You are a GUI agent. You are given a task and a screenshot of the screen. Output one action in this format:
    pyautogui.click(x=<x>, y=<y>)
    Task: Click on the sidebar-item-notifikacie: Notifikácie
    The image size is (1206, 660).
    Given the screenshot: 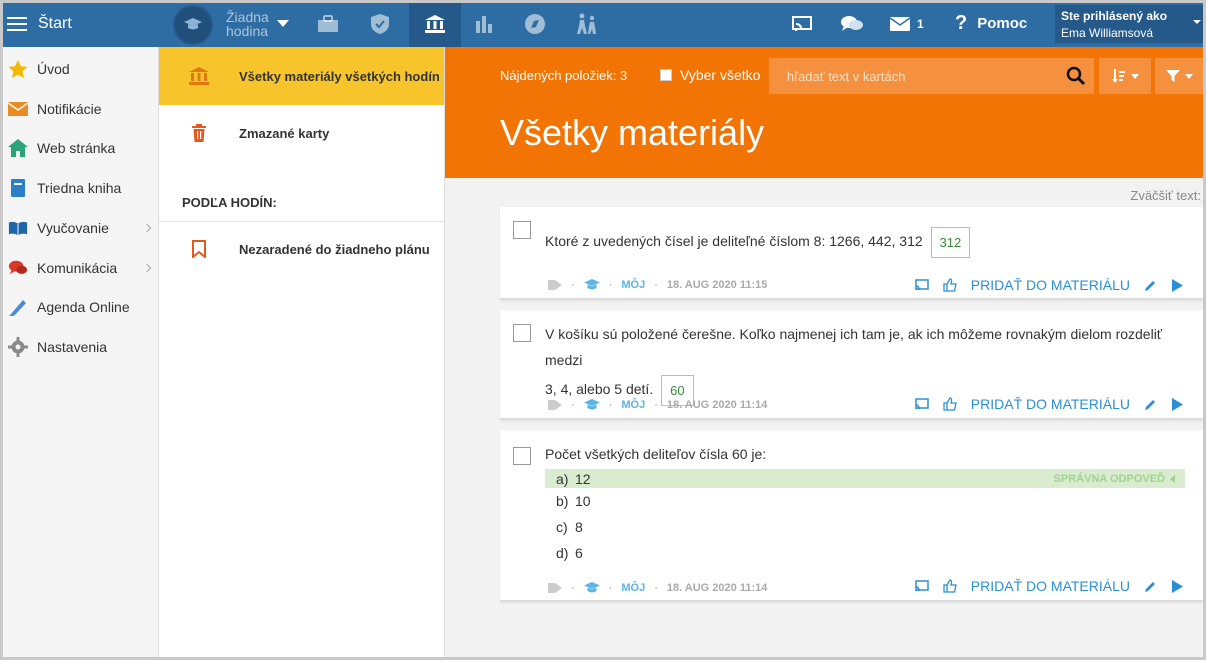 What is the action you would take?
    pyautogui.click(x=79, y=109)
    